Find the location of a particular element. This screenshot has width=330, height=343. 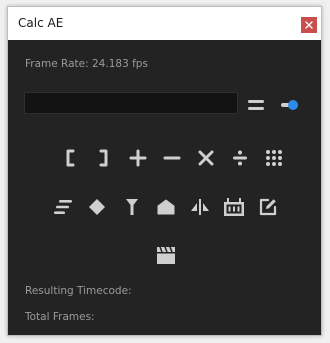

diamond-icon is located at coordinates (97, 207).